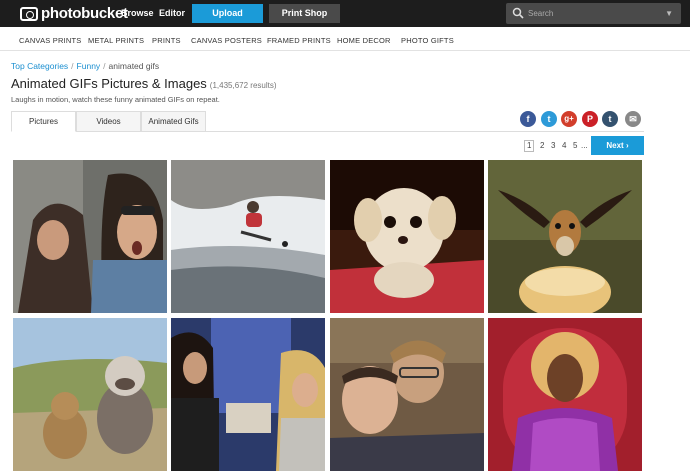 The image size is (690, 475). I want to click on tab-videos: Videos, so click(108, 121).